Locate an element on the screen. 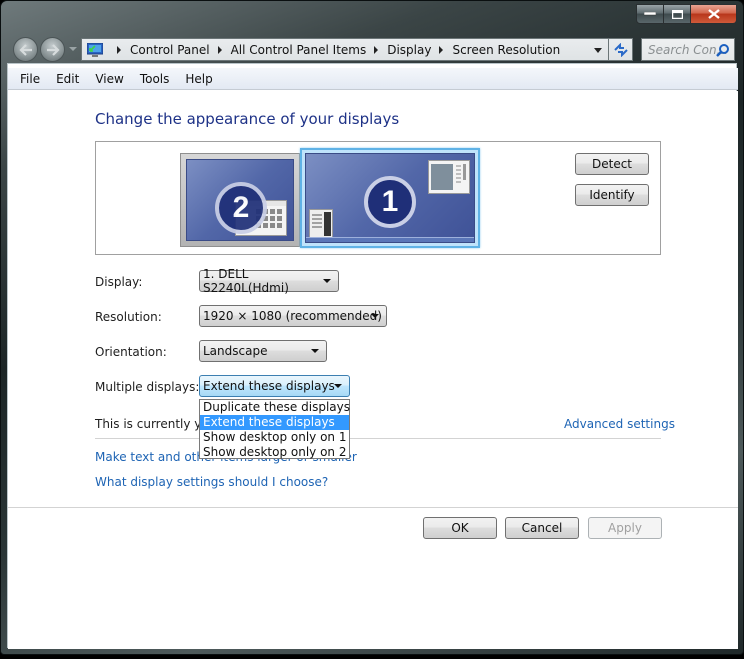  display-value: 1. DELL S2240L(Hdmi) is located at coordinates (246, 281).